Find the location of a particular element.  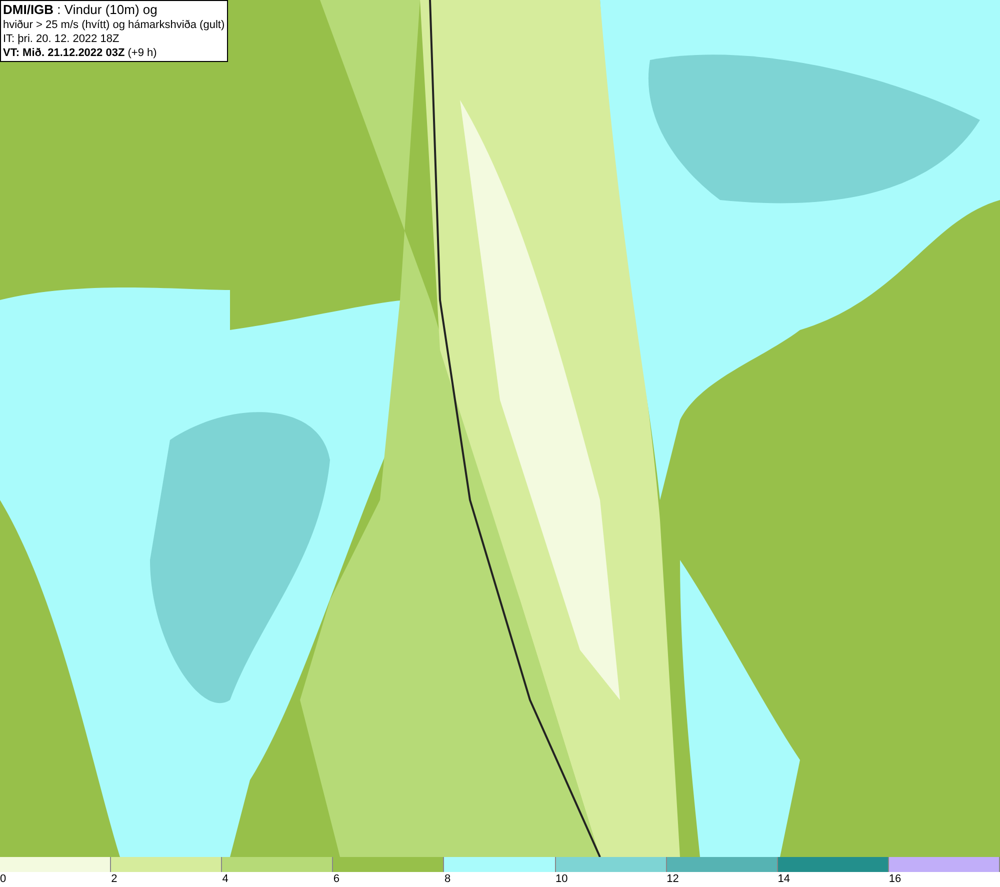

legend-label: 12 is located at coordinates (672, 879).